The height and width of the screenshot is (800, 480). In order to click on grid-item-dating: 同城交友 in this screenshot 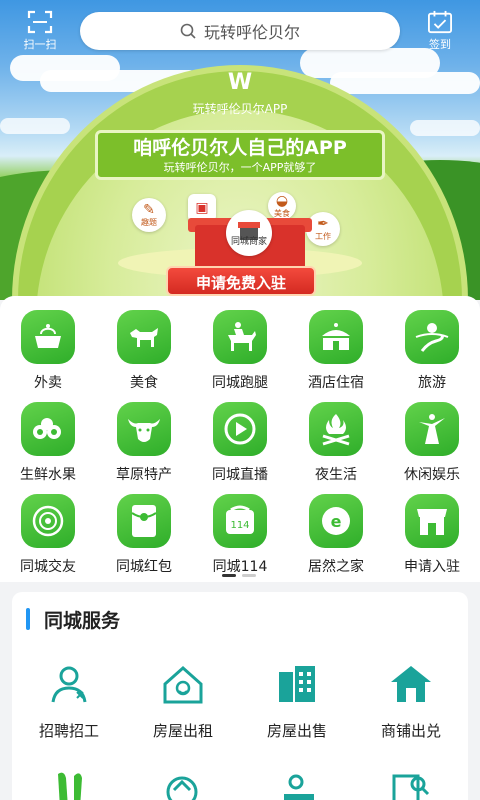, I will do `click(48, 539)`.